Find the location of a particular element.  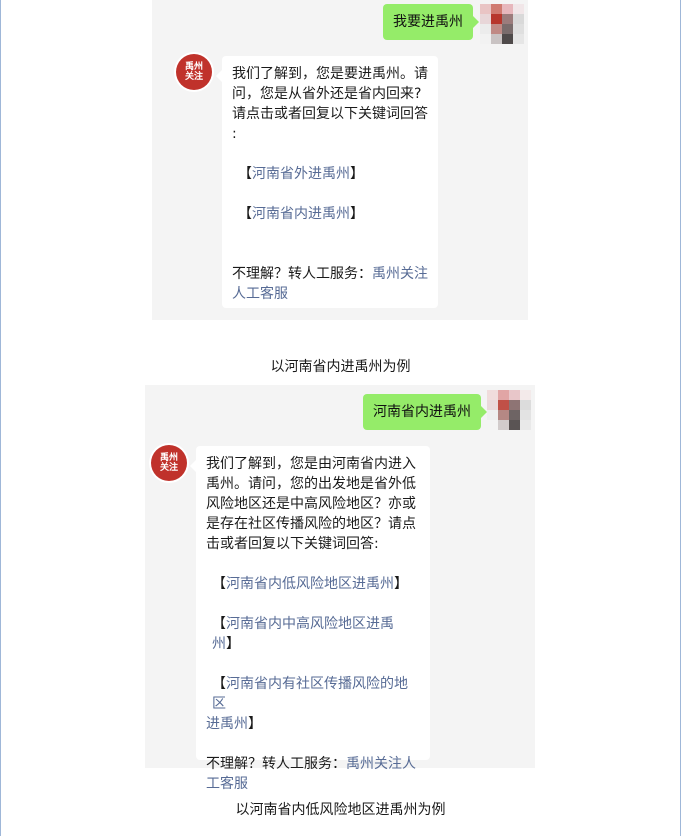

human-service-link-cont: 工客服 is located at coordinates (313, 784).